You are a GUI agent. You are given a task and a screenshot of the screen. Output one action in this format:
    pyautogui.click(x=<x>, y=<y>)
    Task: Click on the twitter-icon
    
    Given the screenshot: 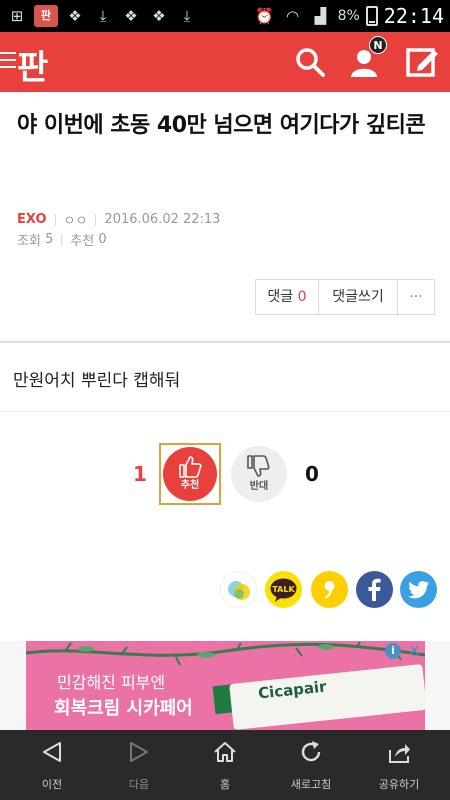 What is the action you would take?
    pyautogui.click(x=418, y=590)
    